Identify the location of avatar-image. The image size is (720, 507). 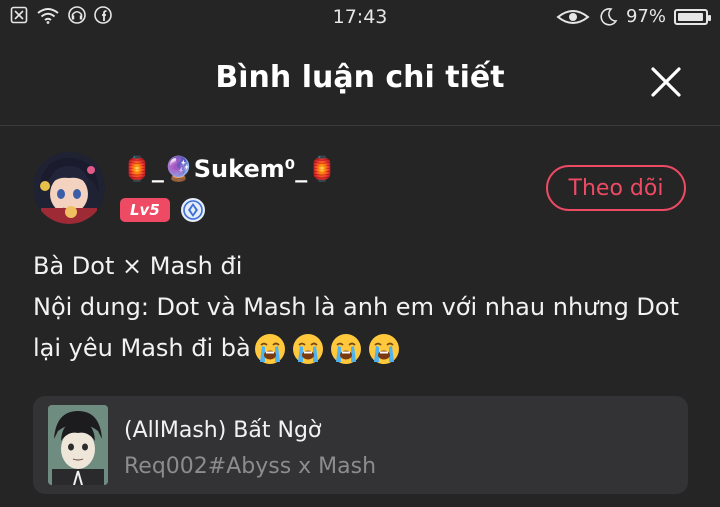
(69, 188).